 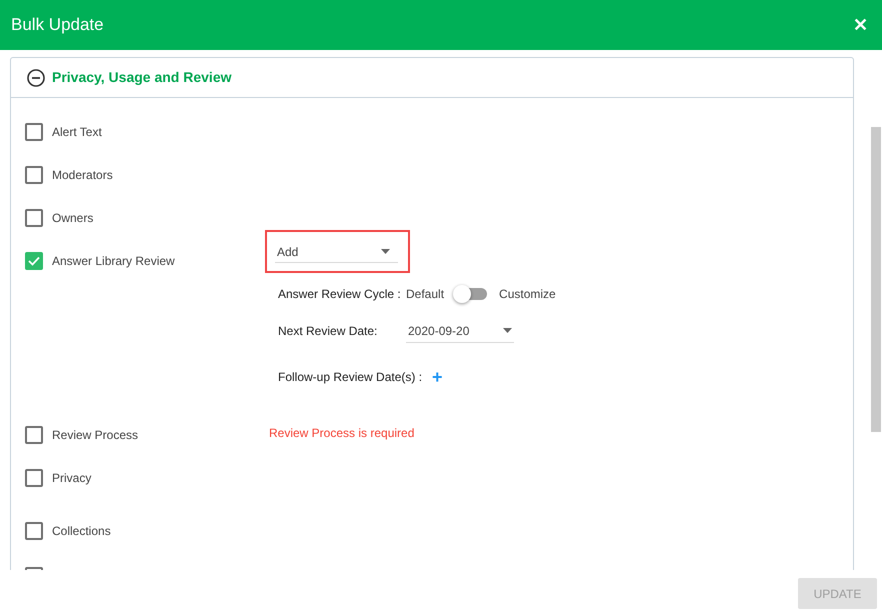 I want to click on section-header: Privacy, Usage and Review, so click(x=432, y=78).